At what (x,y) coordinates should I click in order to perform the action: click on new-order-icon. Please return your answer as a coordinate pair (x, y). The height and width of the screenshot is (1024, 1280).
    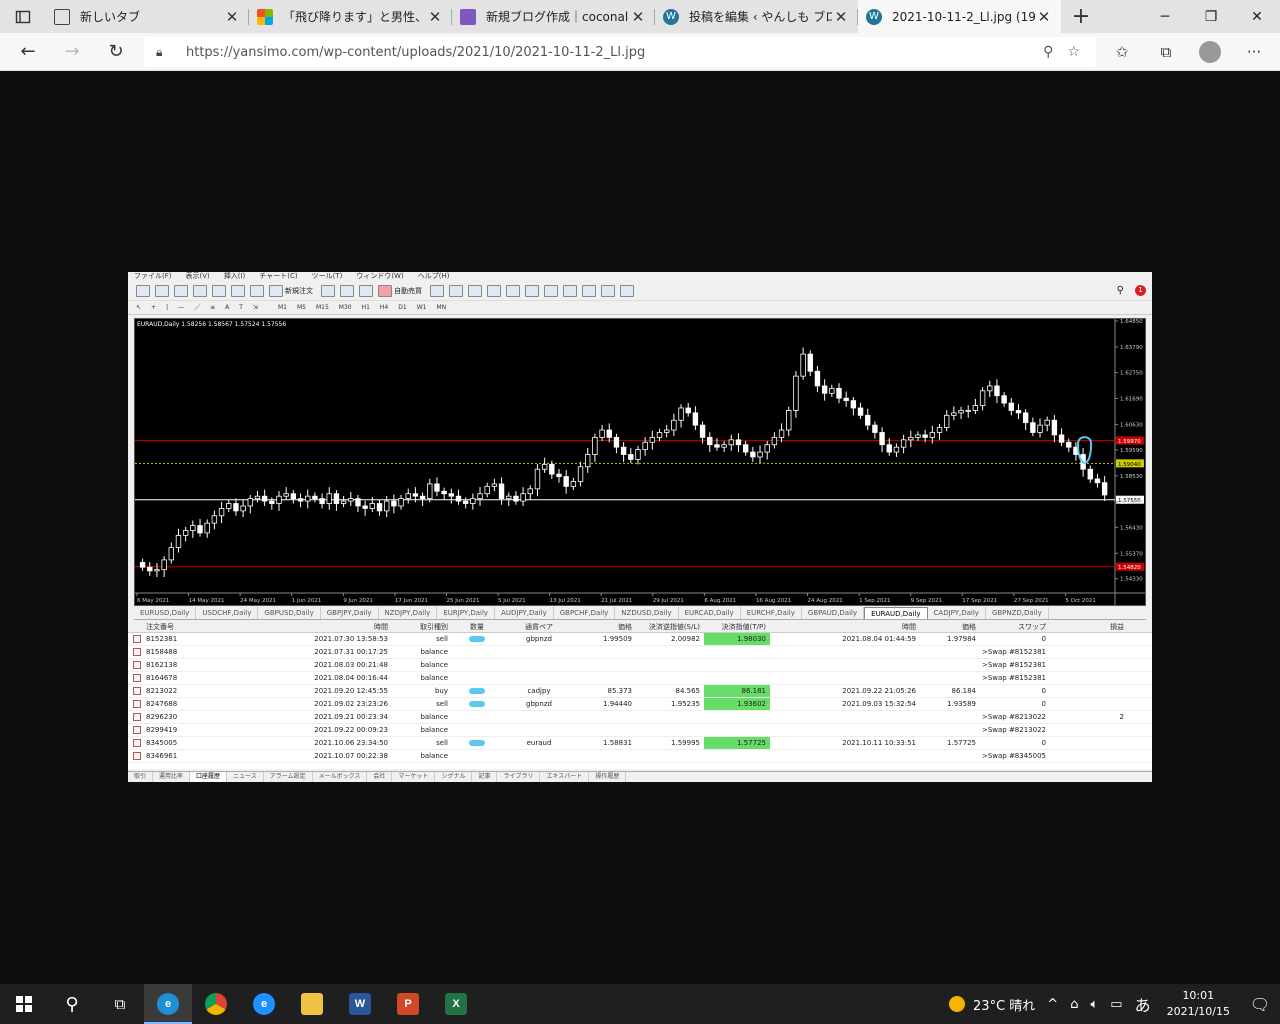
    Looking at the image, I should click on (276, 290).